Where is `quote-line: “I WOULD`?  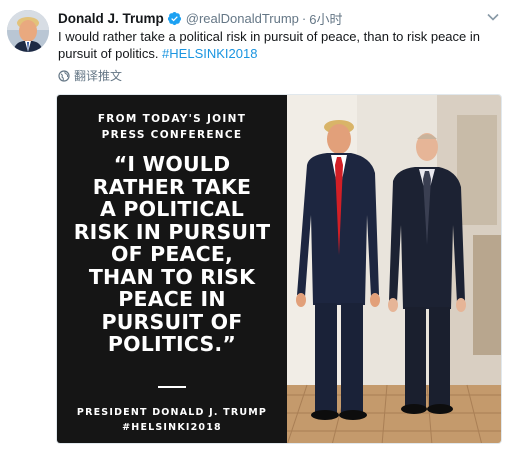 quote-line: “I WOULD is located at coordinates (172, 164).